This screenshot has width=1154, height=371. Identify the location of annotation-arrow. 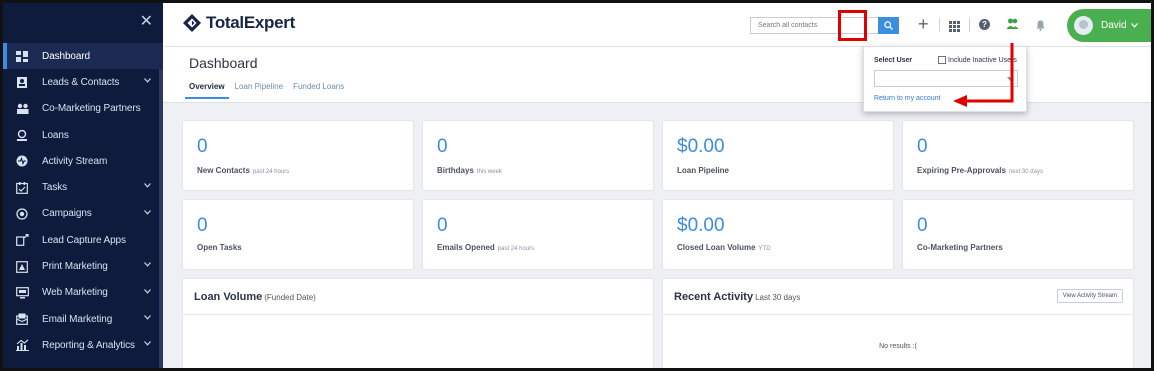
(983, 75).